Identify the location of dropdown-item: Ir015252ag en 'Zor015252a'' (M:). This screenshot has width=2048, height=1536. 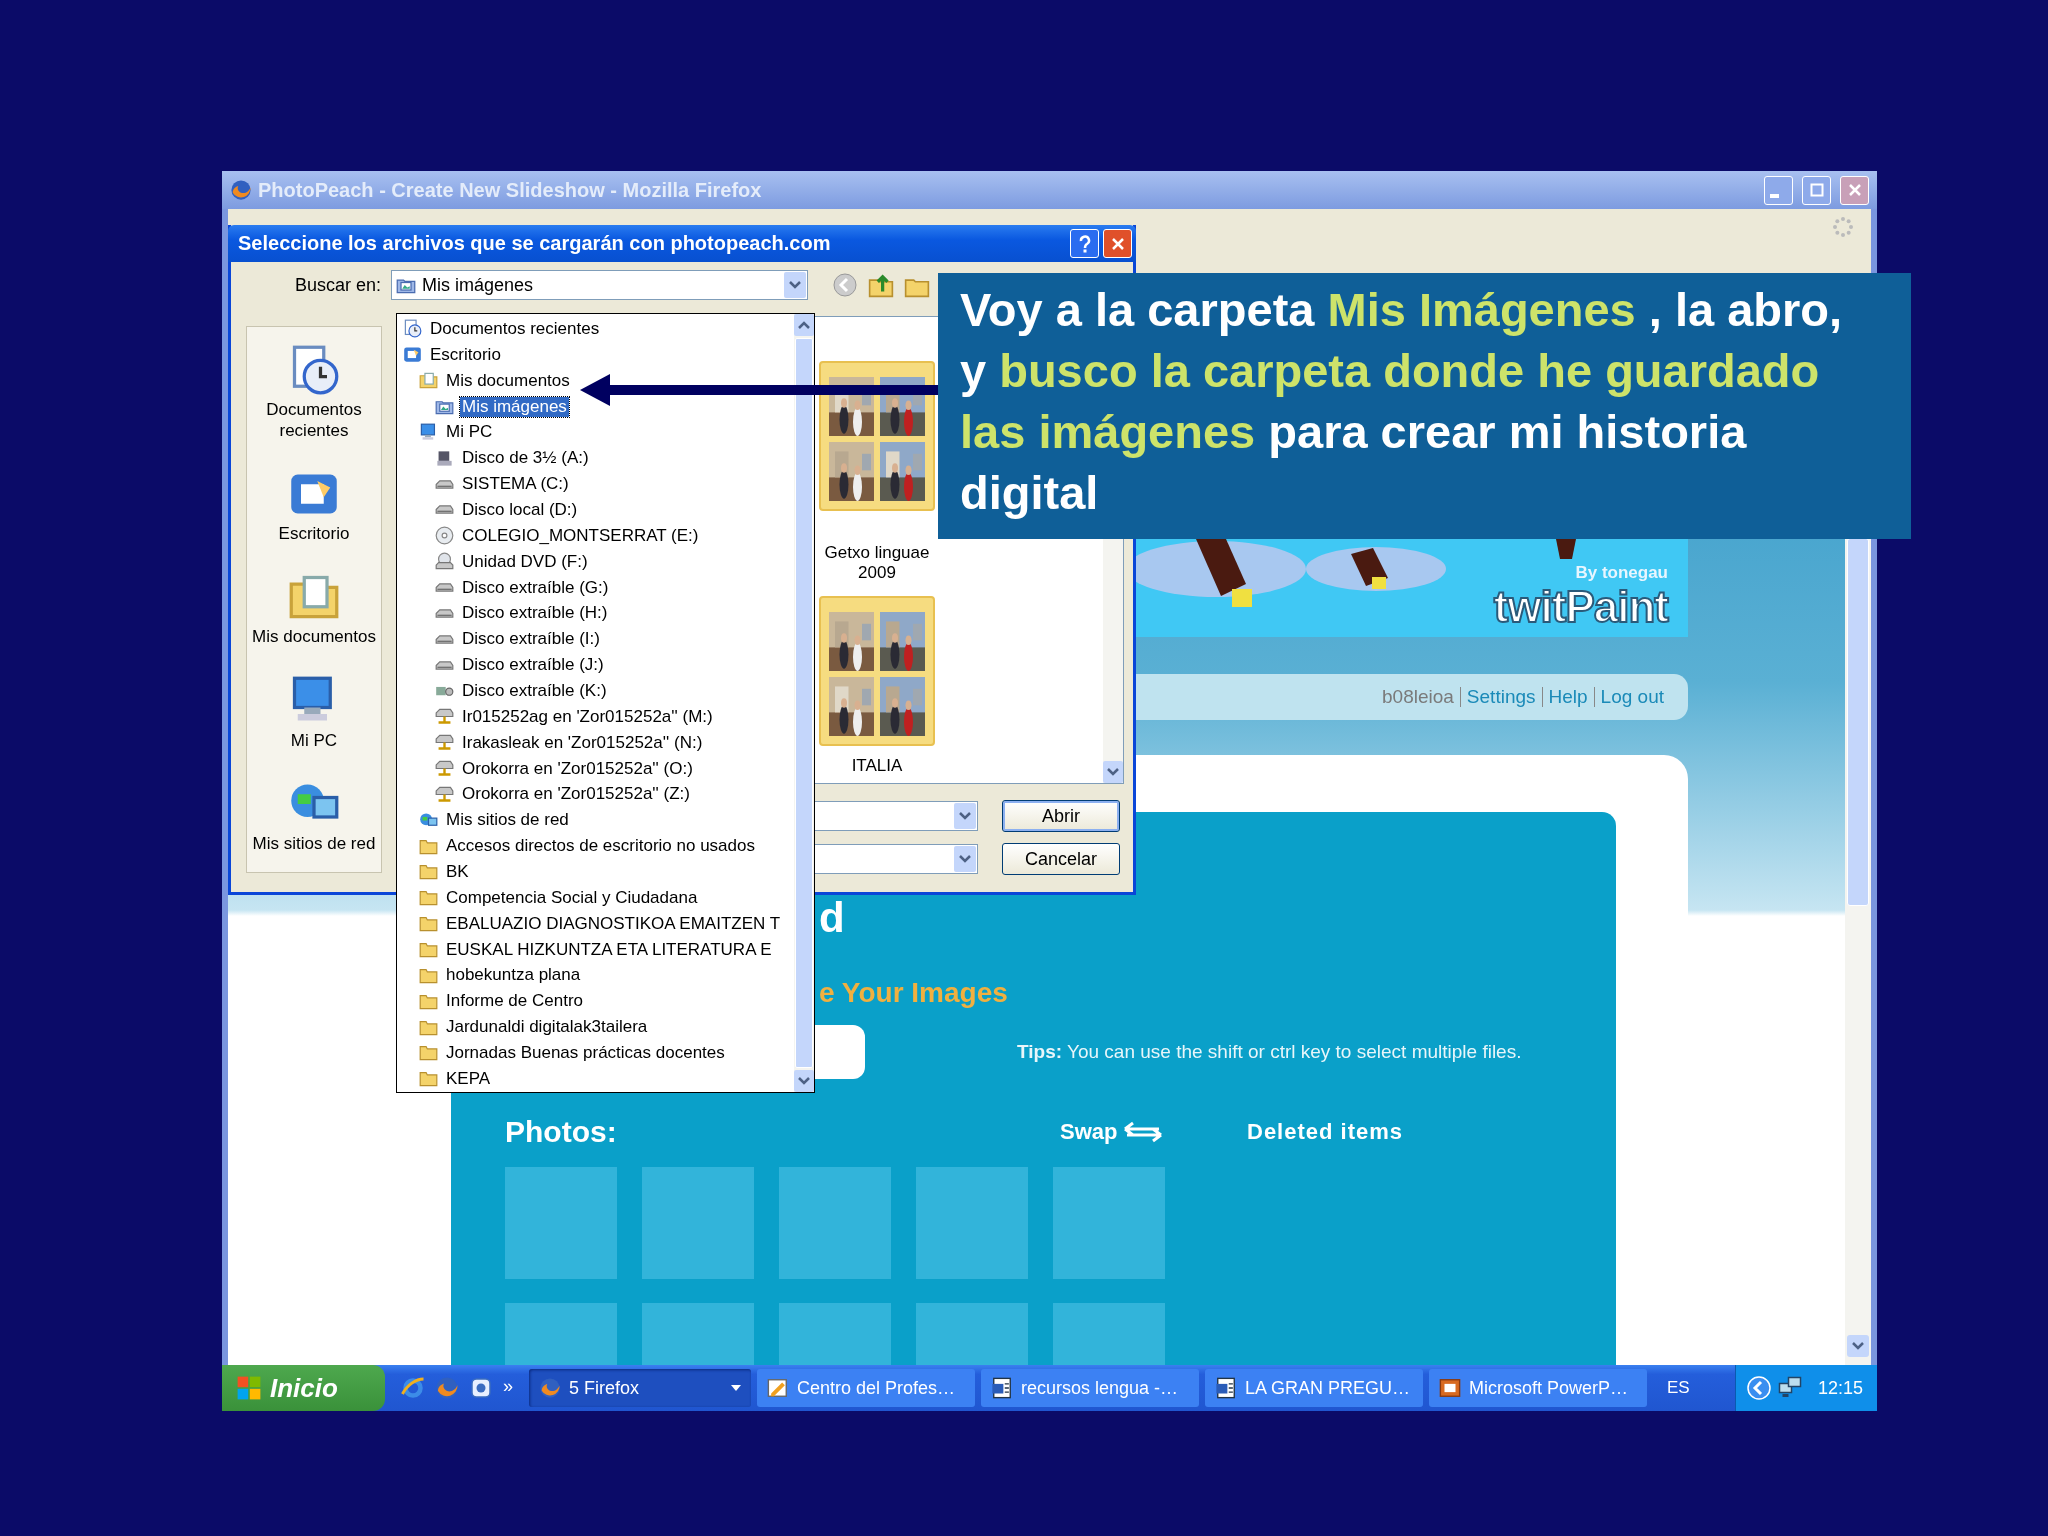
(575, 716).